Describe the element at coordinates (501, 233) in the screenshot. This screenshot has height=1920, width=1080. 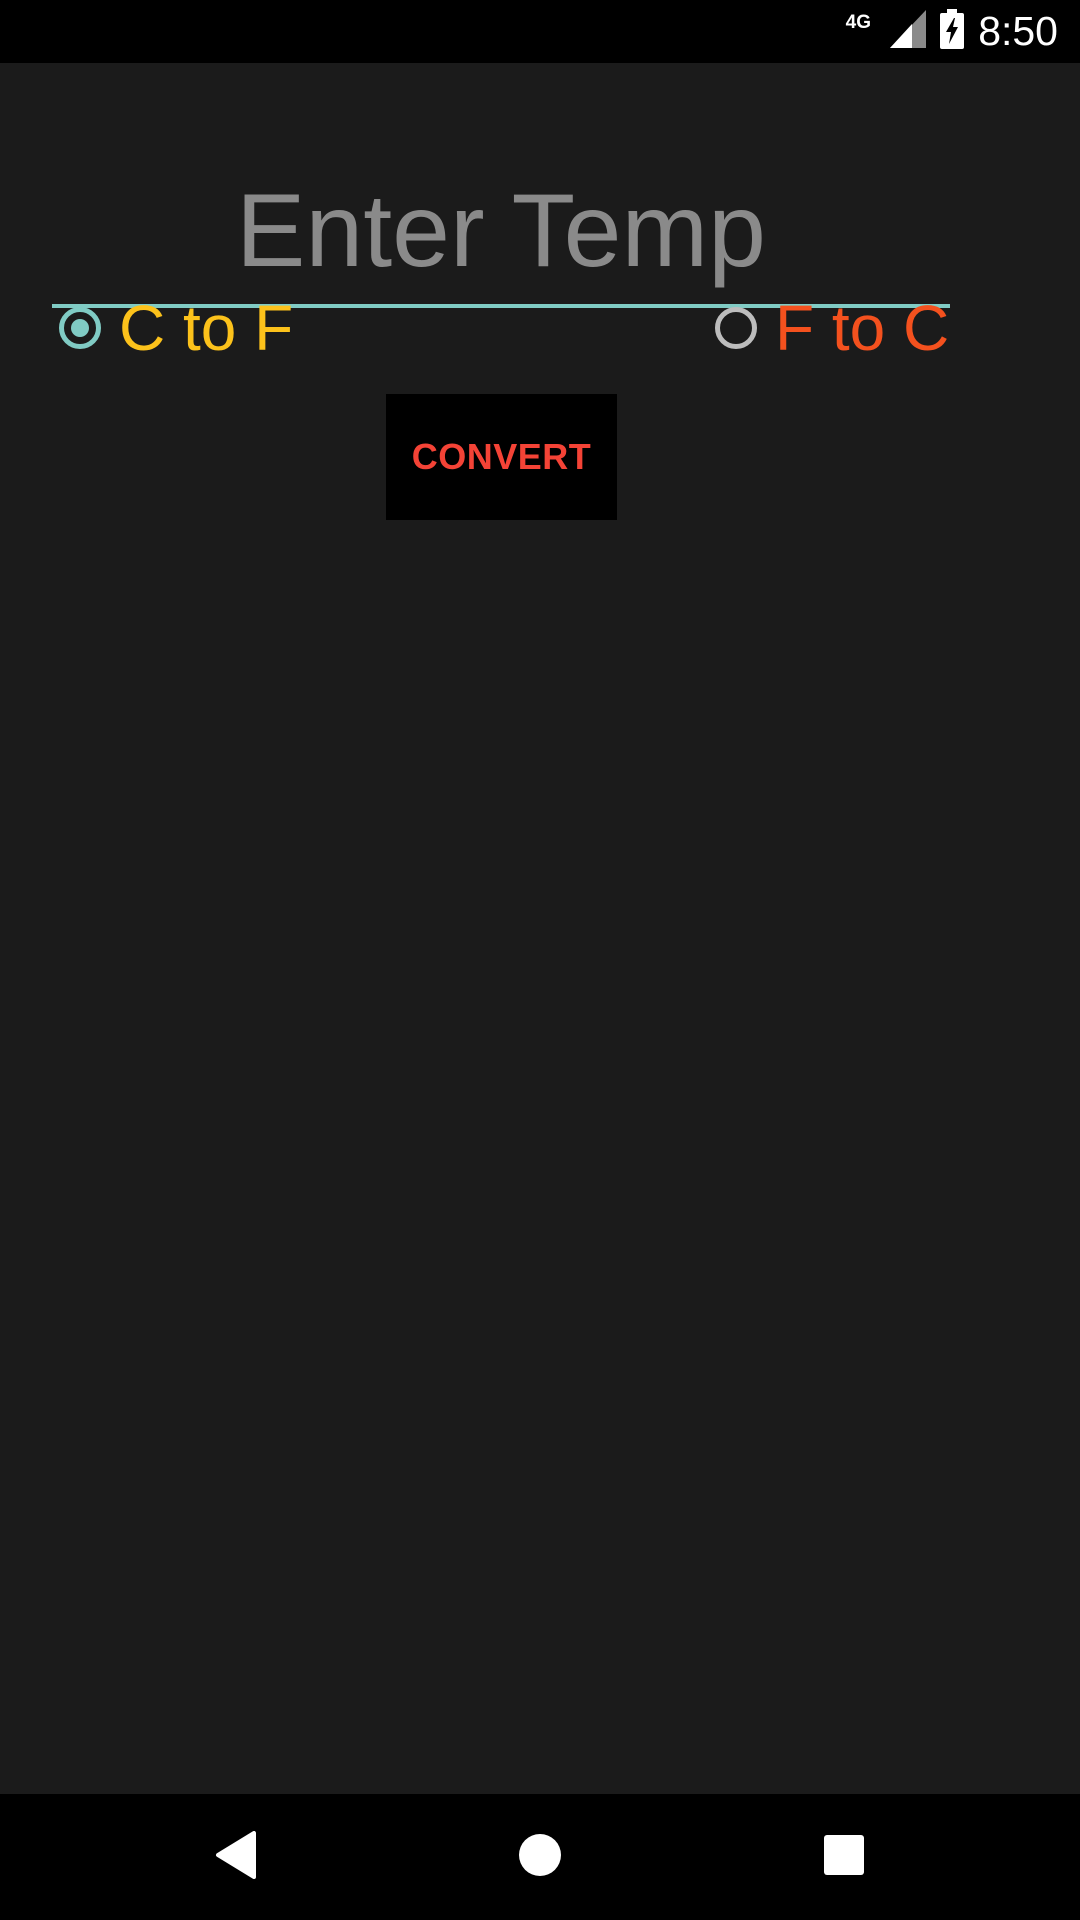
I see `temperature-input` at that location.